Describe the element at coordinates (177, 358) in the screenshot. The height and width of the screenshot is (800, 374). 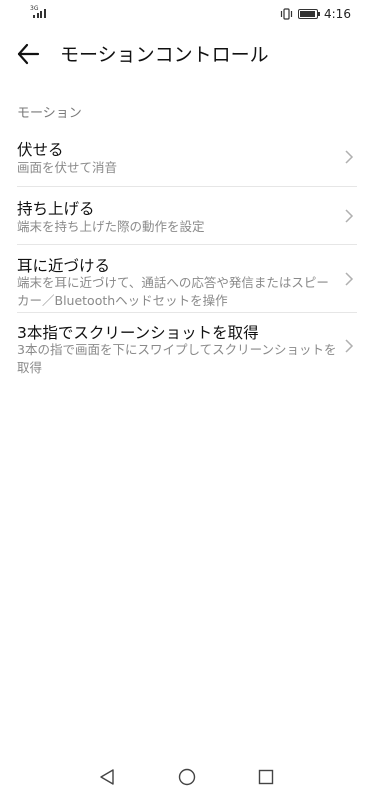
I see `item-subtitle: 3本の指で画面を下にスワイプしてスクリーンショットを取得` at that location.